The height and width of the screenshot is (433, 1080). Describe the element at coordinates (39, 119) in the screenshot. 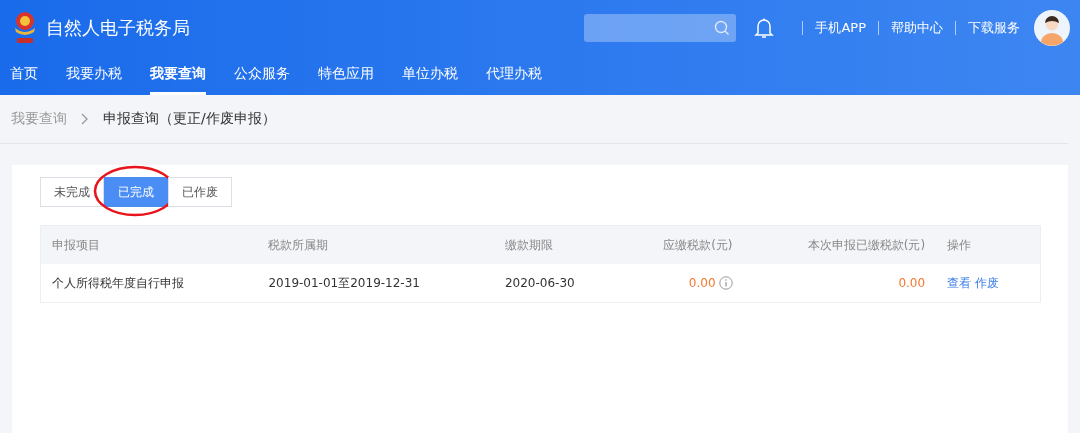

I see `breadcrumb-item: 我要查询` at that location.